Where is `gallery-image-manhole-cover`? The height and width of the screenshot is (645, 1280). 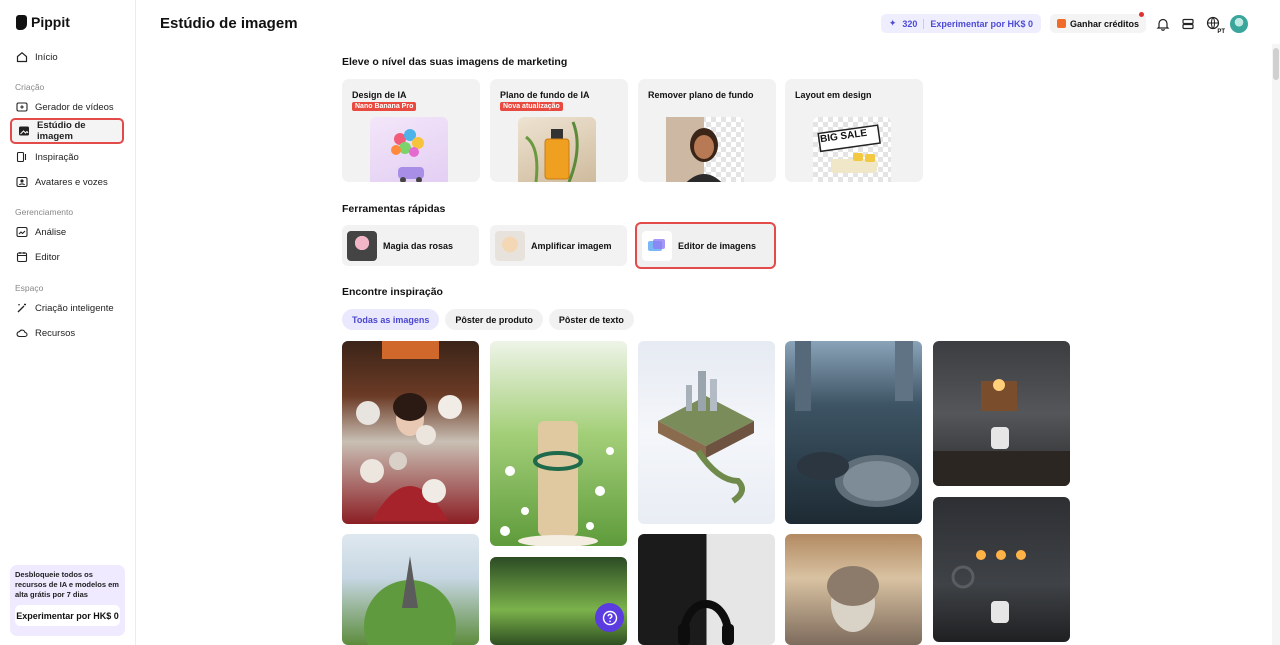
gallery-image-manhole-cover is located at coordinates (853, 432).